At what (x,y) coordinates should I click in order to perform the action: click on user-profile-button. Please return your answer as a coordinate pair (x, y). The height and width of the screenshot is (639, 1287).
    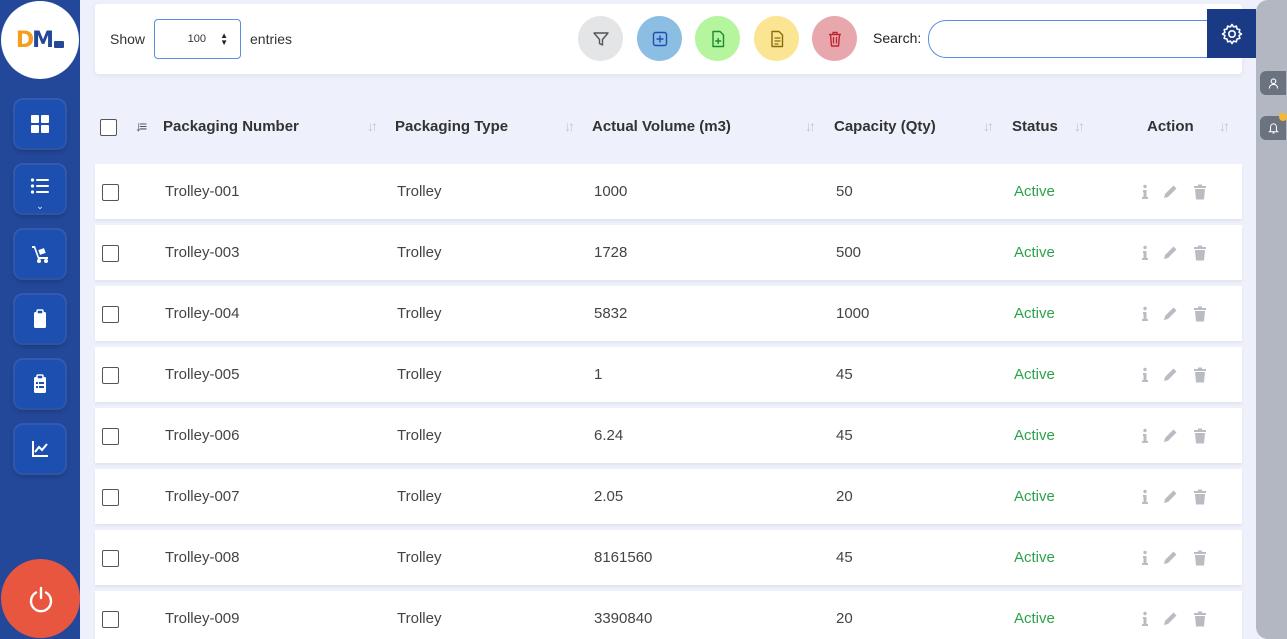
    Looking at the image, I should click on (1273, 83).